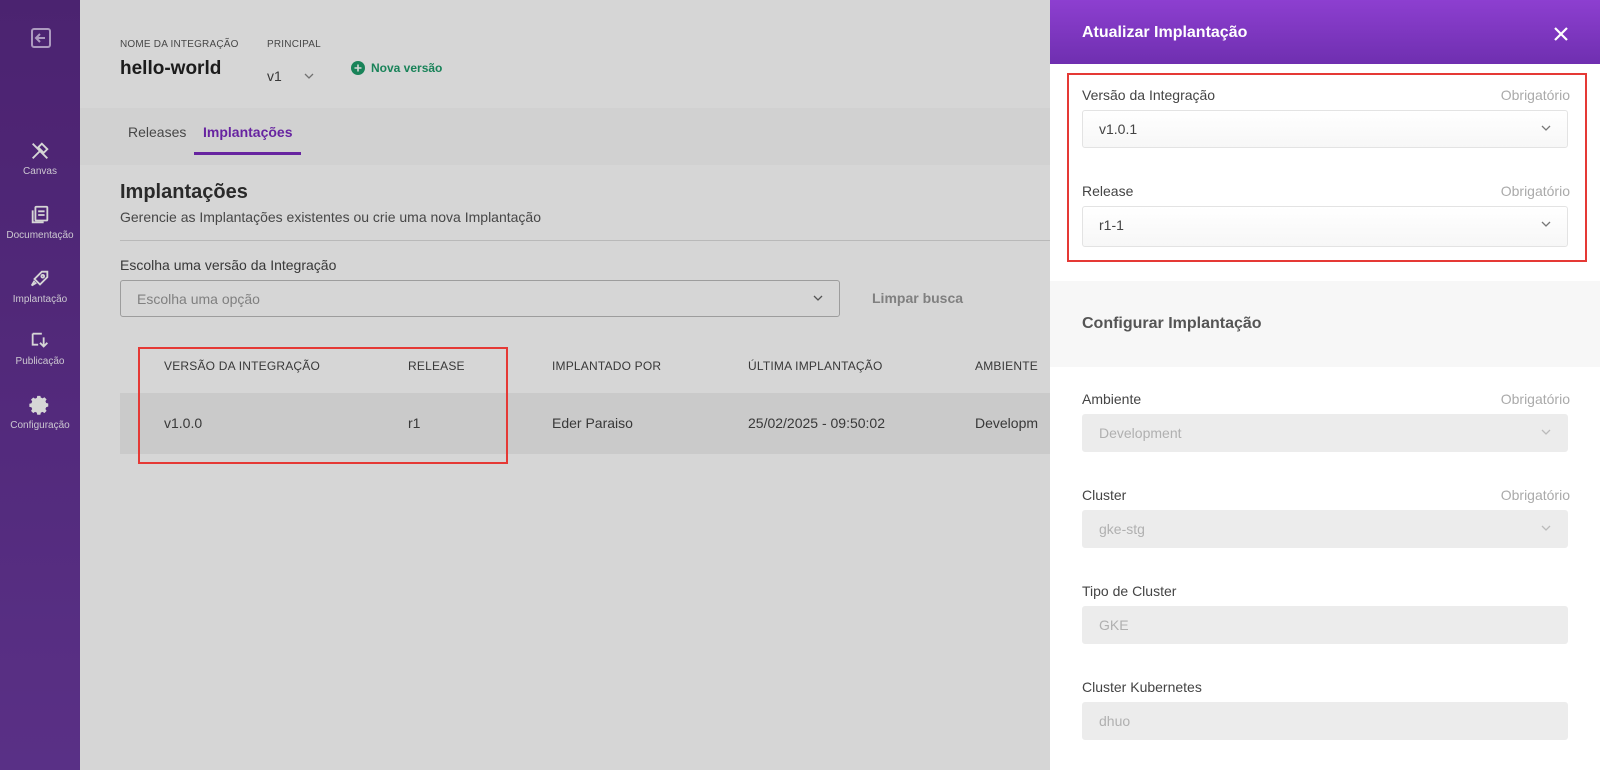 The height and width of the screenshot is (770, 1600). Describe the element at coordinates (1325, 324) in the screenshot. I see `configure-section-header: Configurar Implantação` at that location.